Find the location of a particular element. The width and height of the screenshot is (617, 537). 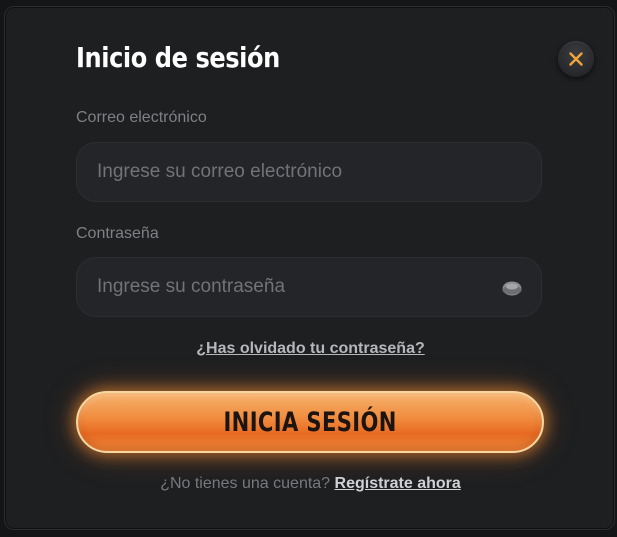

email-field is located at coordinates (309, 172).